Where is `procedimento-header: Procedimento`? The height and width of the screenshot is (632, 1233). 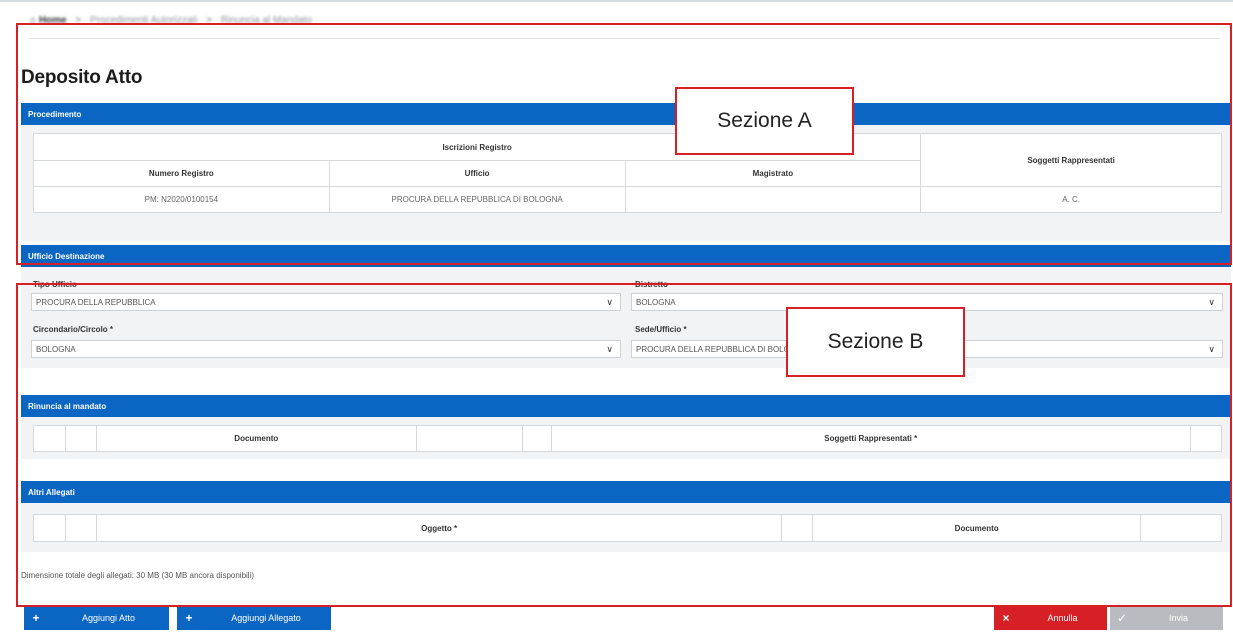
procedimento-header: Procedimento is located at coordinates (626, 114).